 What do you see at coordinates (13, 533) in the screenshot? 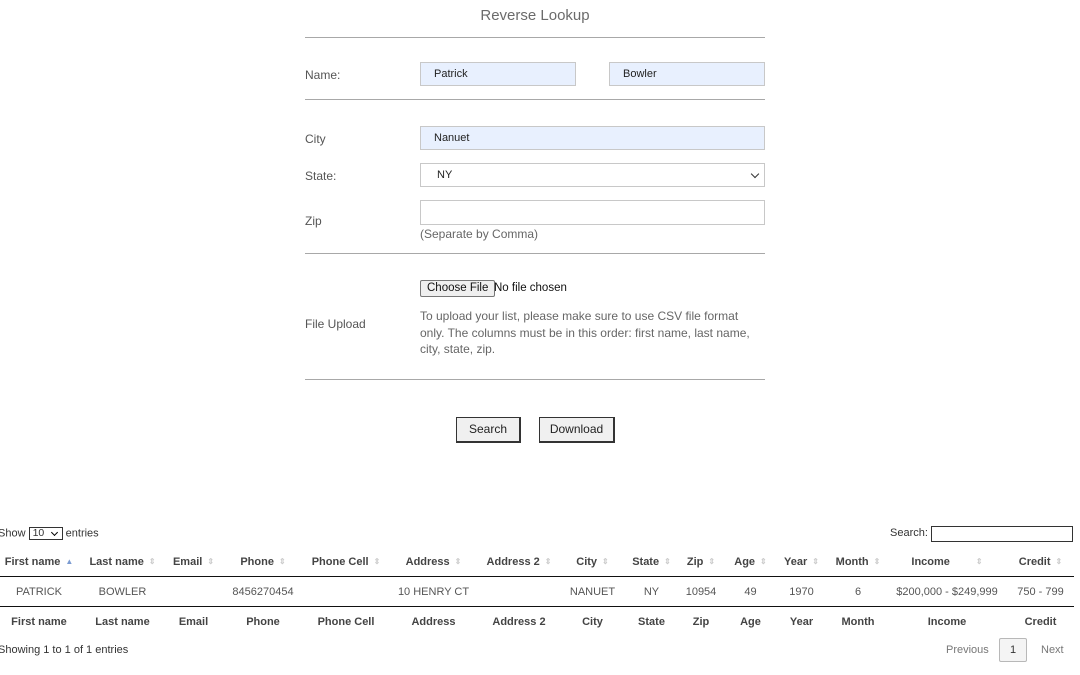
I see `show-label: Show` at bounding box center [13, 533].